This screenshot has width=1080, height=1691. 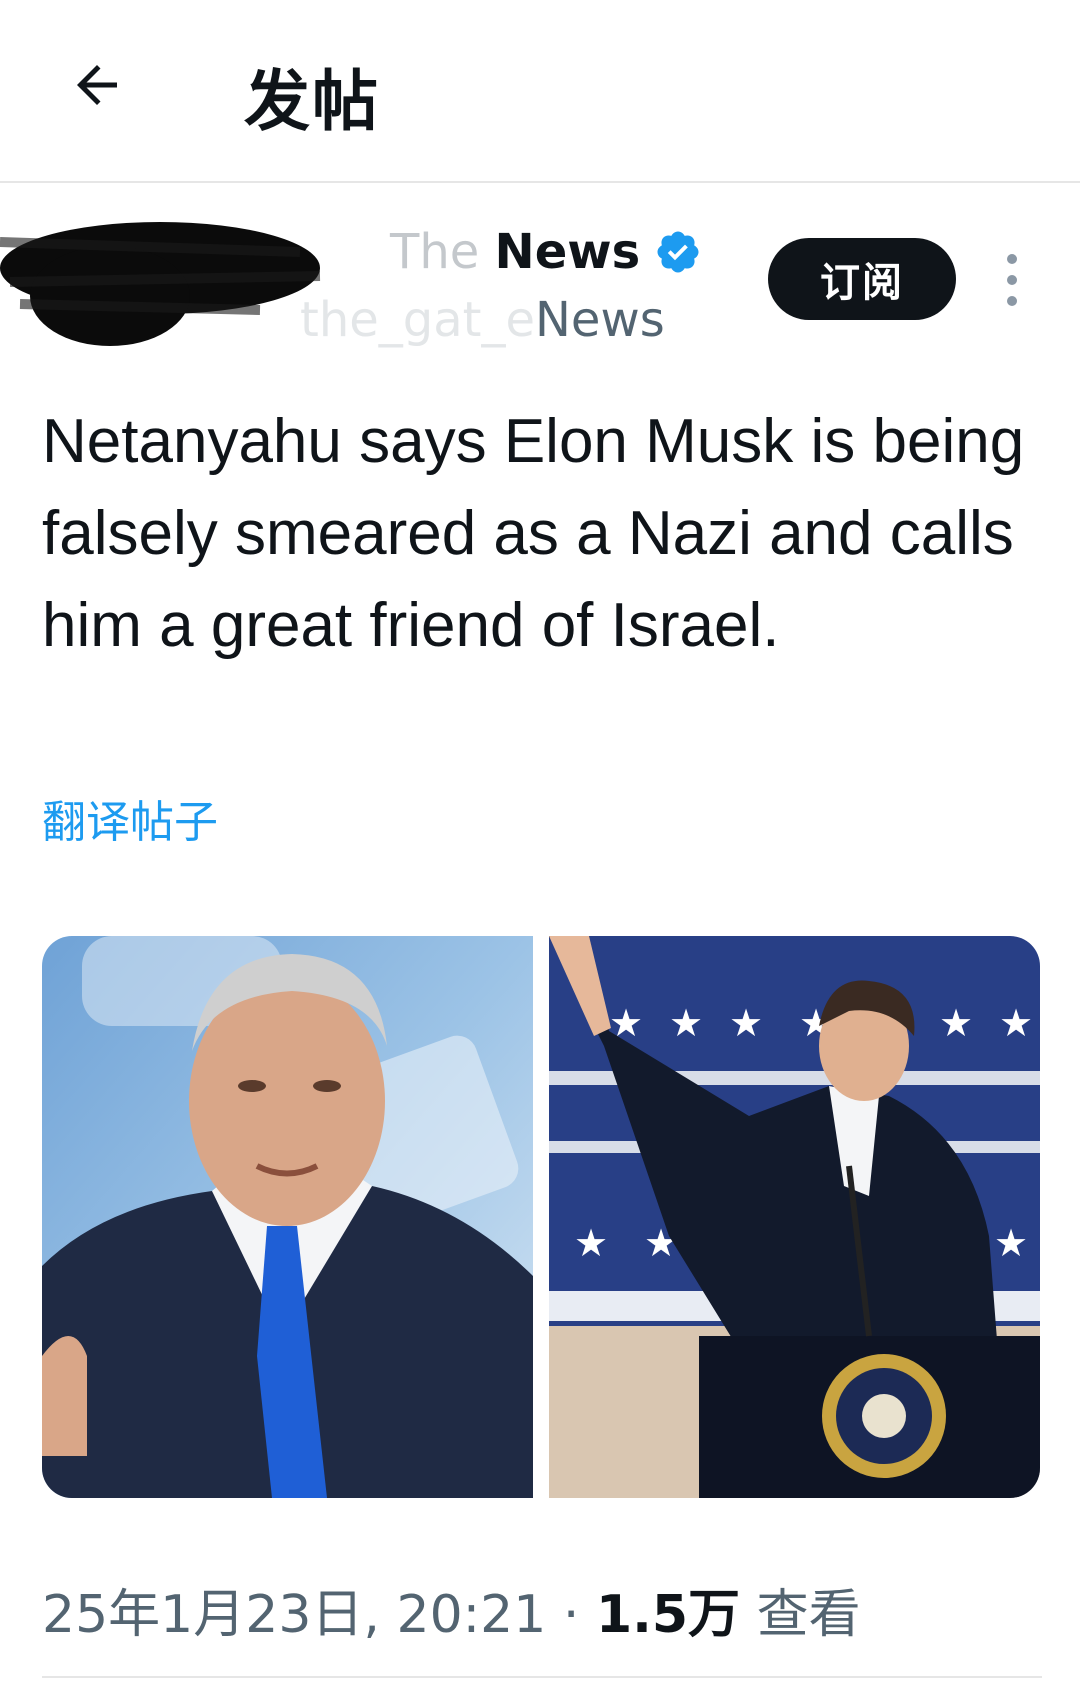 I want to click on post-meta: 25年1月23日, 20:21 · 1.5万 查看, so click(x=451, y=1609).